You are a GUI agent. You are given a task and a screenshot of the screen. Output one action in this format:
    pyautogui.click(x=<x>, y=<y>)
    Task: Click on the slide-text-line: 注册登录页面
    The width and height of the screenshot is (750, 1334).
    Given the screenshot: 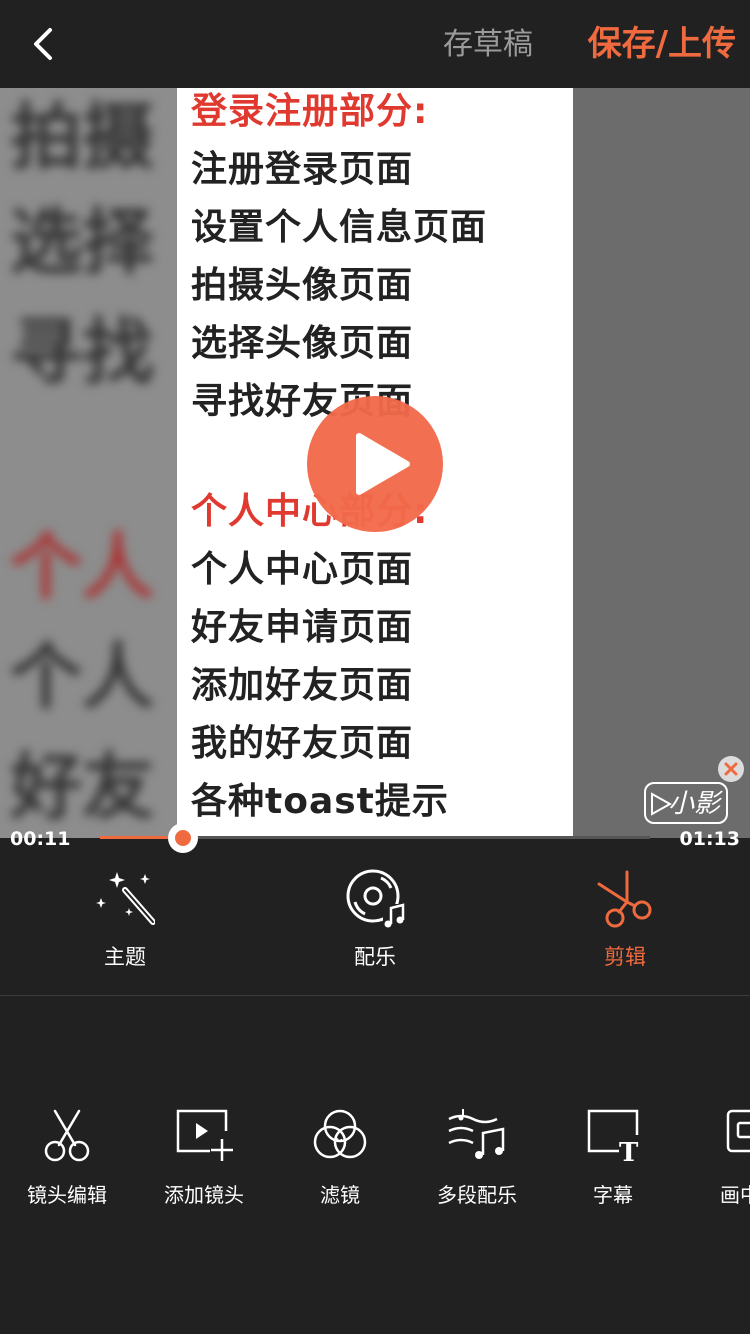 What is the action you would take?
    pyautogui.click(x=302, y=169)
    